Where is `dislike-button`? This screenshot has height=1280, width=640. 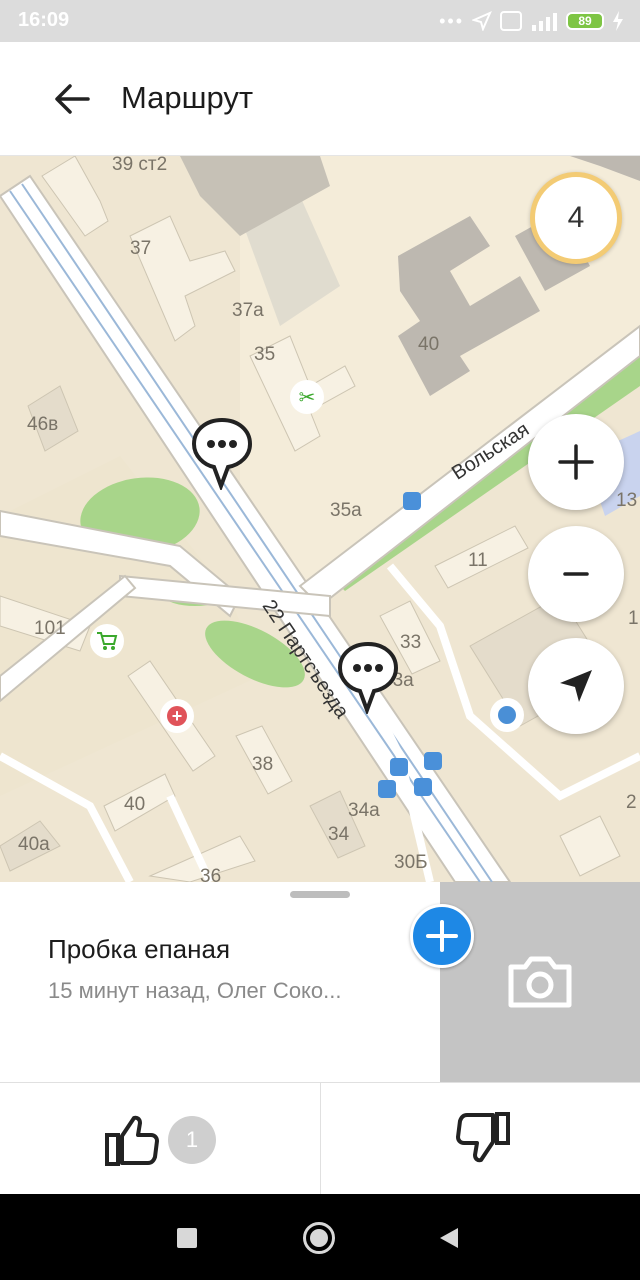
dislike-button is located at coordinates (480, 1139).